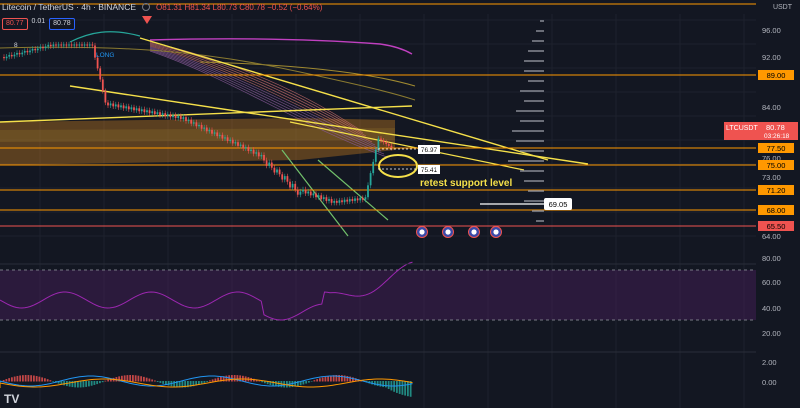 This screenshot has height=408, width=800. What do you see at coordinates (769, 382) in the screenshot?
I see `axis-label-0.00: 0.00` at bounding box center [769, 382].